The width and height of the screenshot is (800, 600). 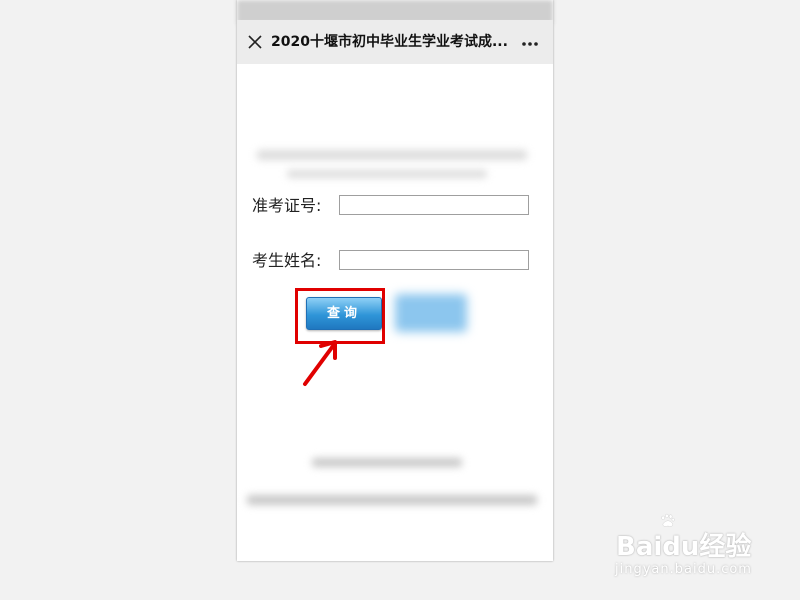 What do you see at coordinates (434, 260) in the screenshot?
I see `student-name-input` at bounding box center [434, 260].